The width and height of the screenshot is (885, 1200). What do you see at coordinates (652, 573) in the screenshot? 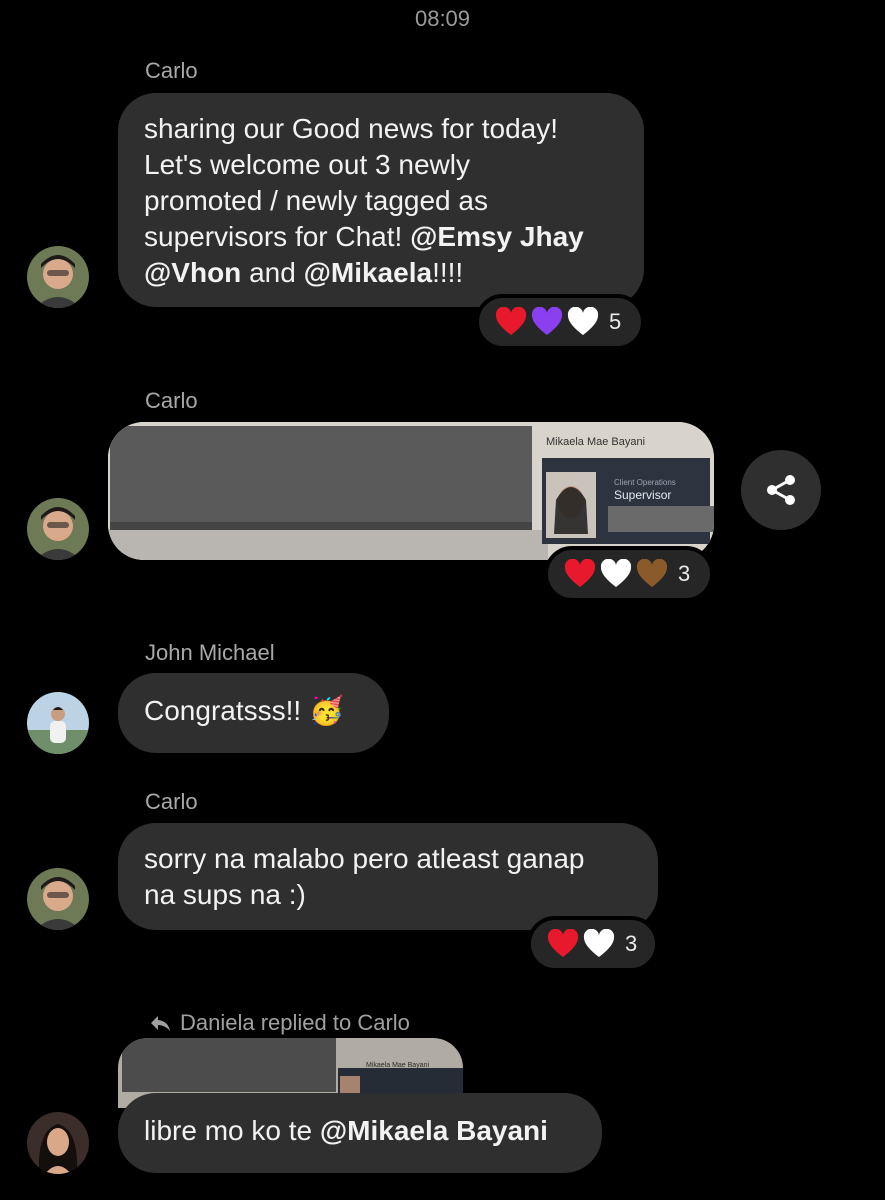
I see `brown-heart-icon` at bounding box center [652, 573].